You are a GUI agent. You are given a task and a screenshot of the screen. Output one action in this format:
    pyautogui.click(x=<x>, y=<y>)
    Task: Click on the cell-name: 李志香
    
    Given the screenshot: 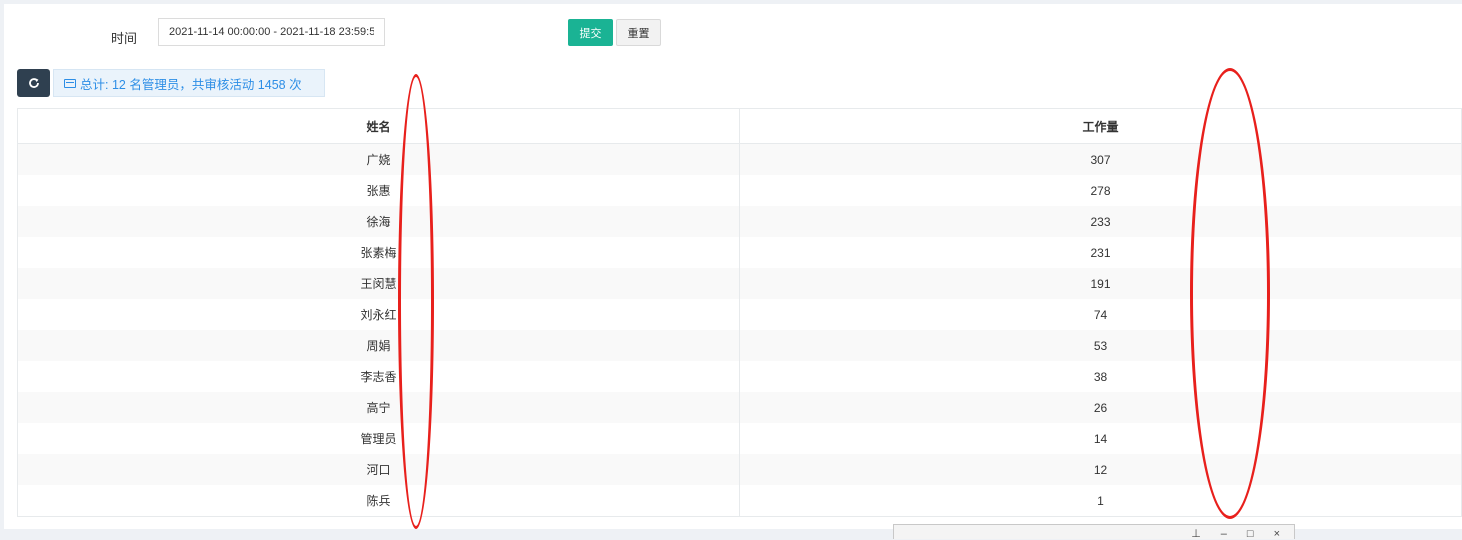 What is the action you would take?
    pyautogui.click(x=378, y=376)
    